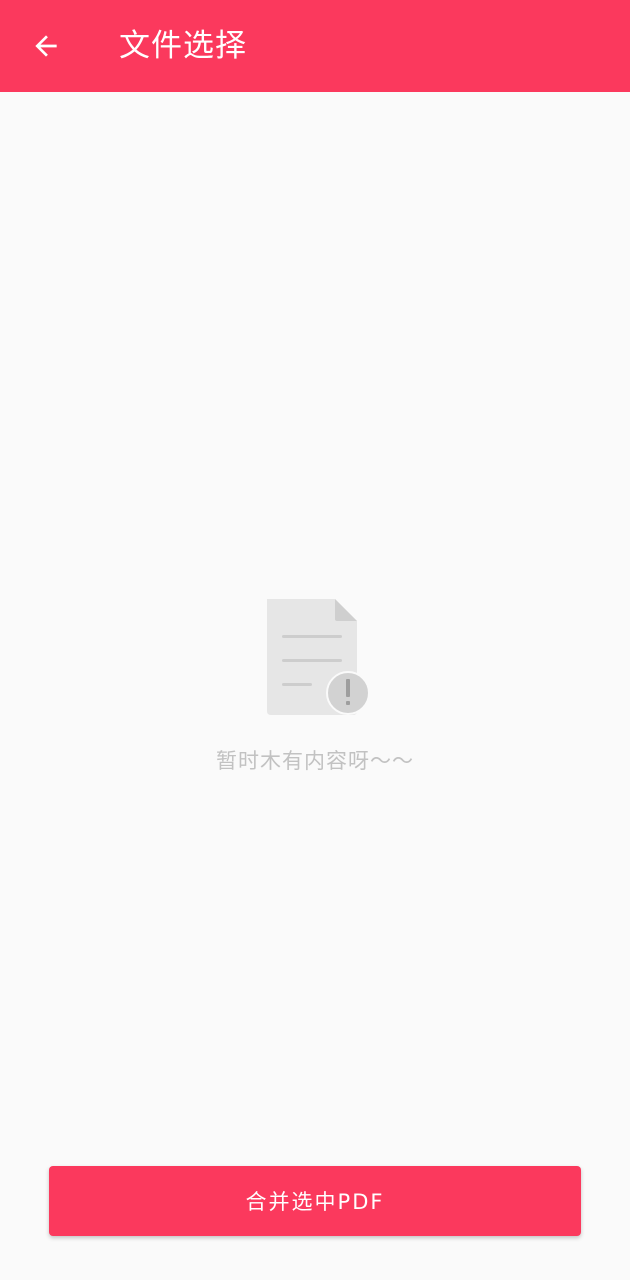 The width and height of the screenshot is (630, 1280). What do you see at coordinates (315, 1201) in the screenshot?
I see `merge-selected-pdf-button: 合并选中PDF` at bounding box center [315, 1201].